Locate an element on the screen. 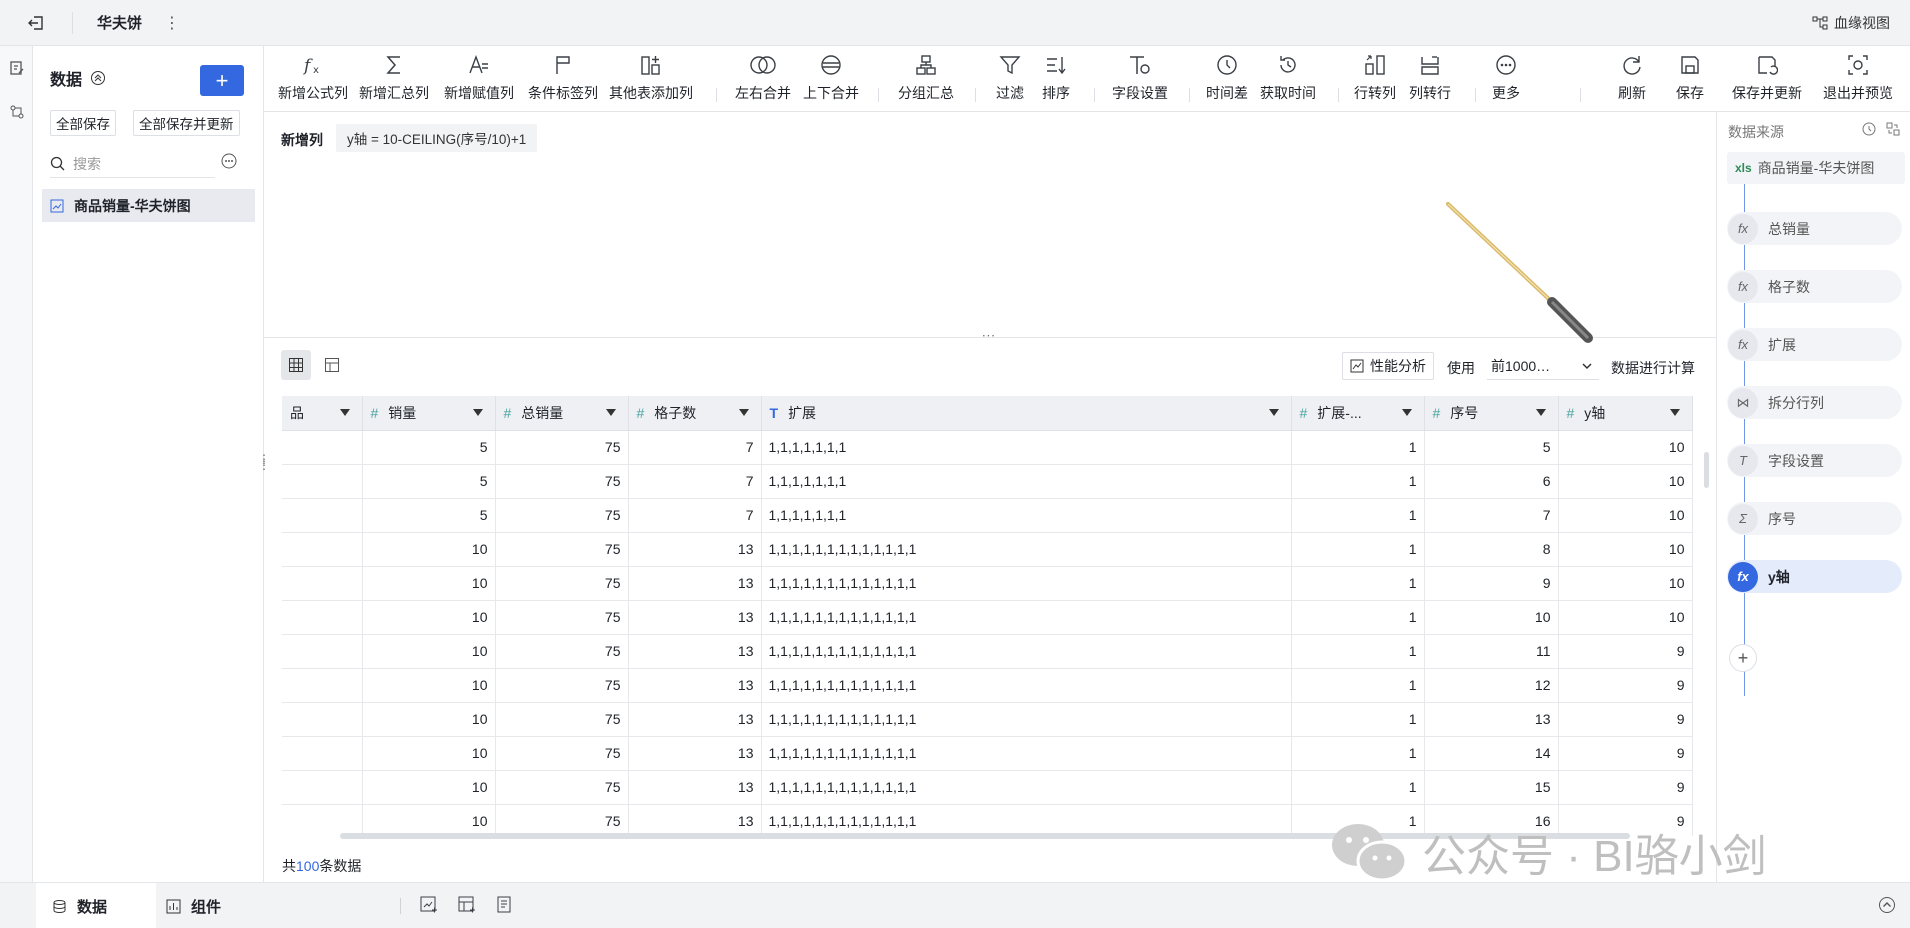 Image resolution: width=1910 pixels, height=928 pixels. toolbar-flag-button: 条件标签列 is located at coordinates (563, 79).